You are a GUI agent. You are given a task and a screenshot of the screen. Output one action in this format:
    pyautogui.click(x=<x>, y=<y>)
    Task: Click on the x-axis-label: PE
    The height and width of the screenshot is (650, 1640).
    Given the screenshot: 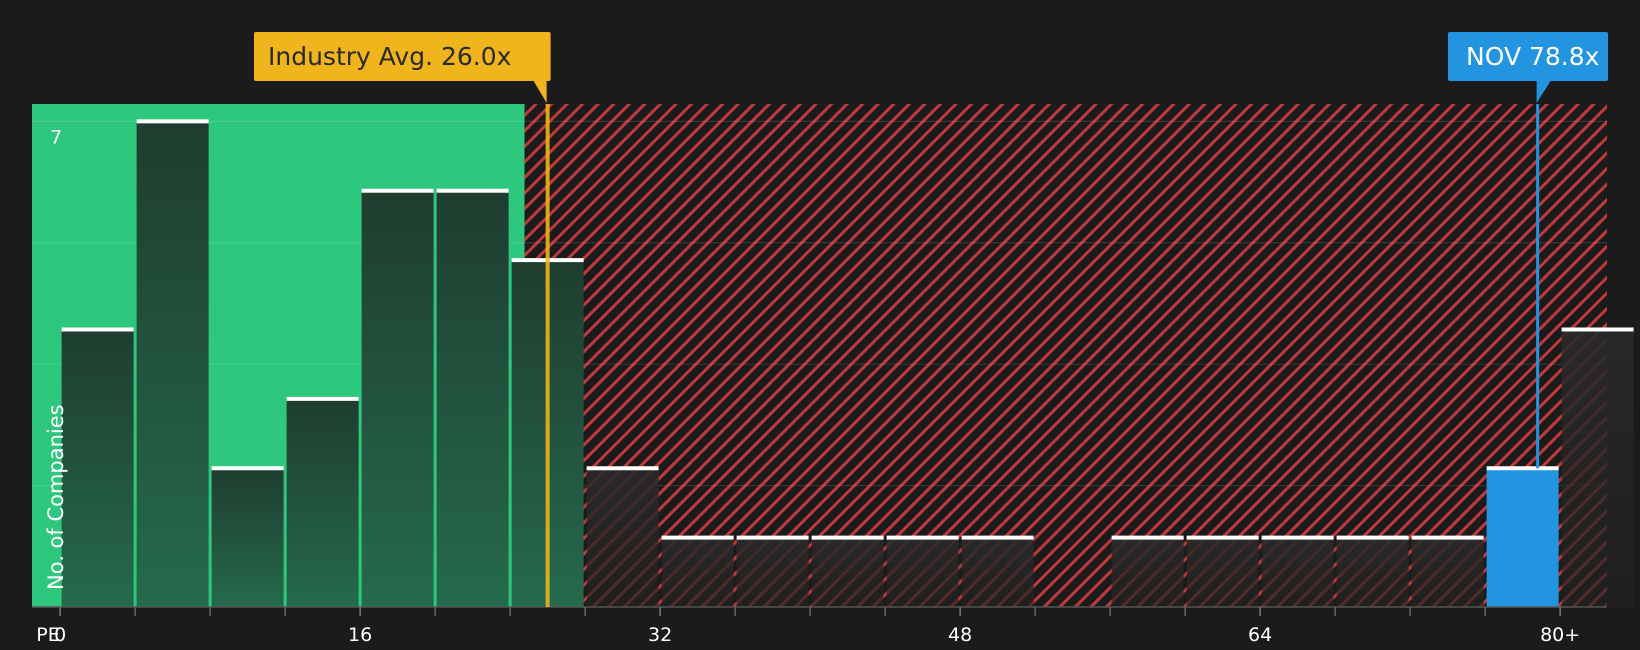 What is the action you would take?
    pyautogui.click(x=47, y=635)
    